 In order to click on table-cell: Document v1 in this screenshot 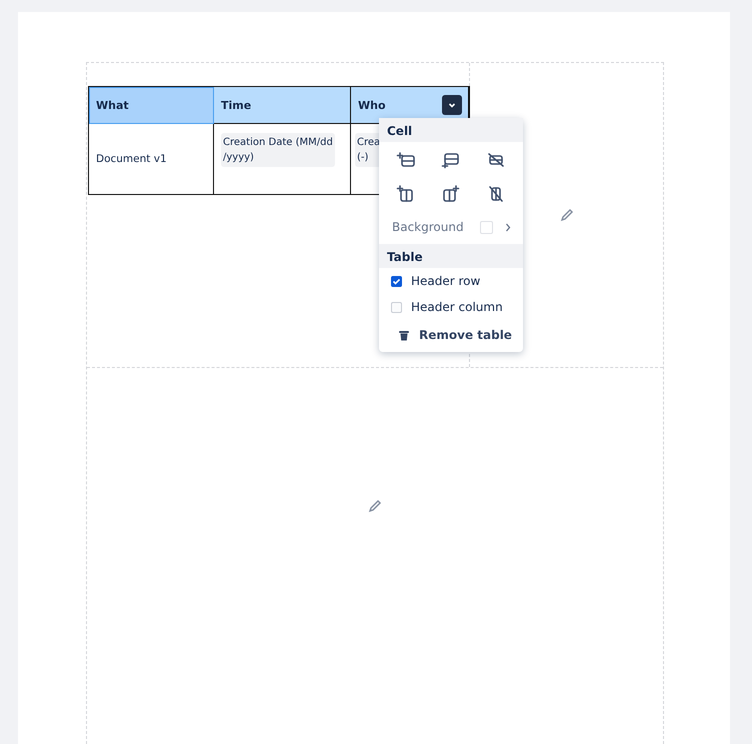, I will do `click(151, 159)`.